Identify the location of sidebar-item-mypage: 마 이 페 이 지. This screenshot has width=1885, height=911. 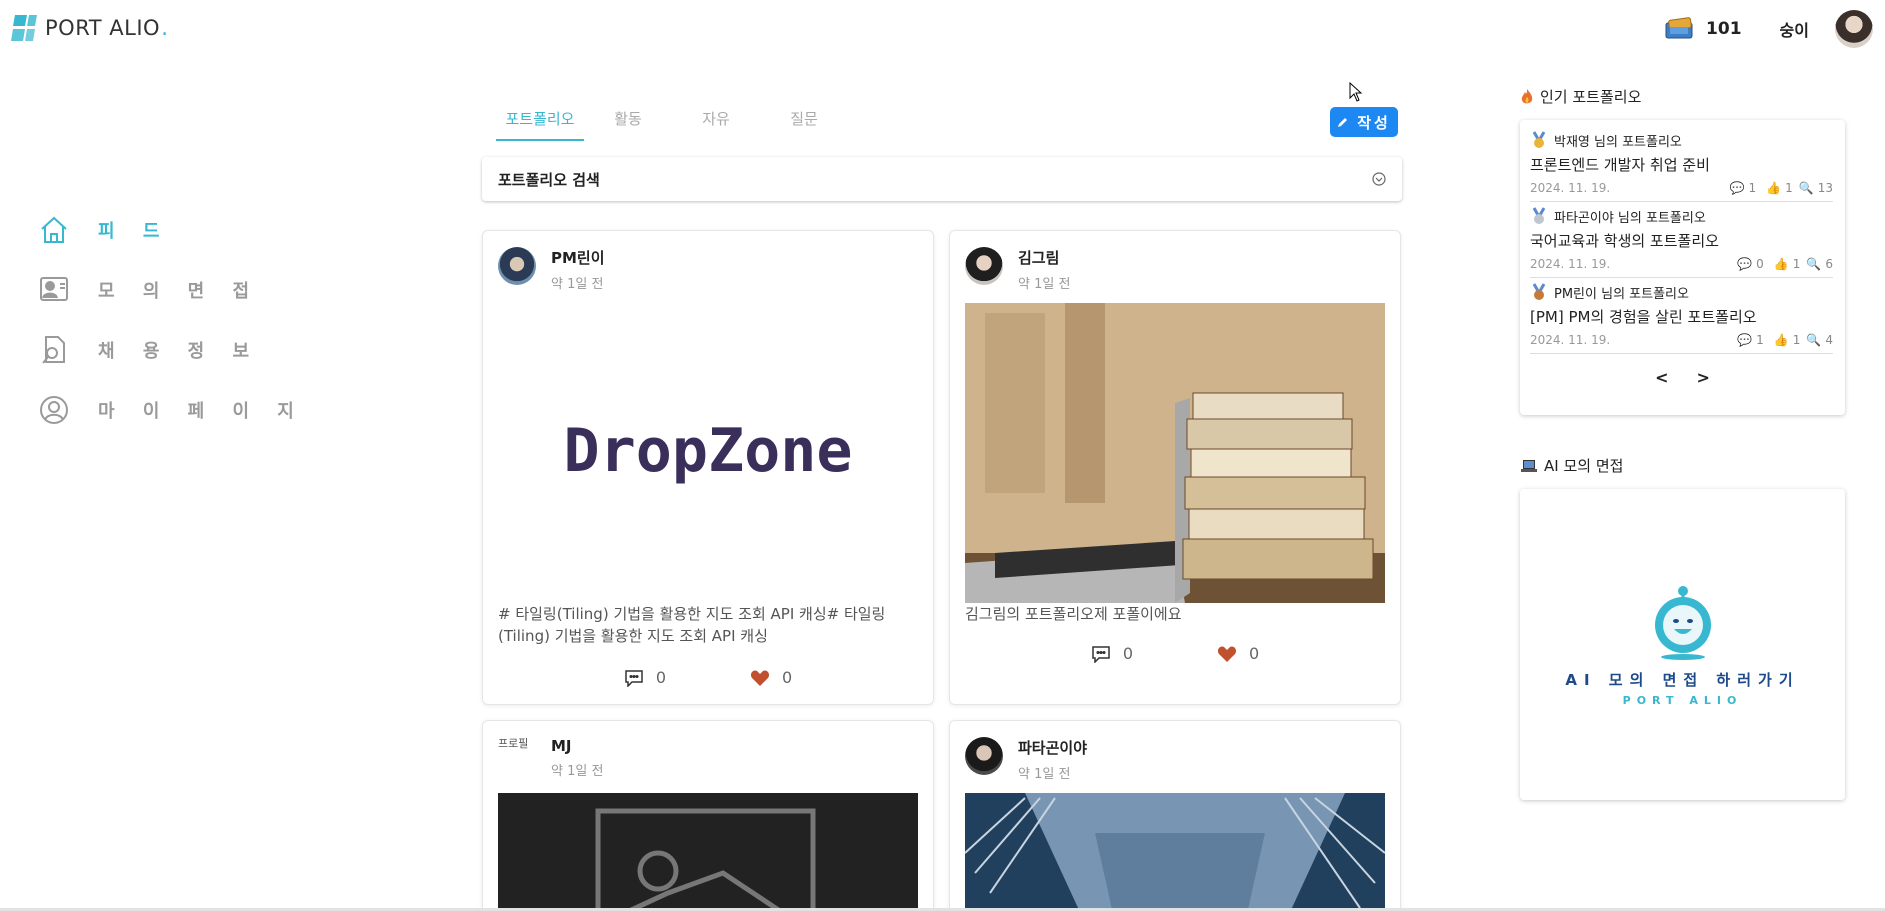
(171, 410).